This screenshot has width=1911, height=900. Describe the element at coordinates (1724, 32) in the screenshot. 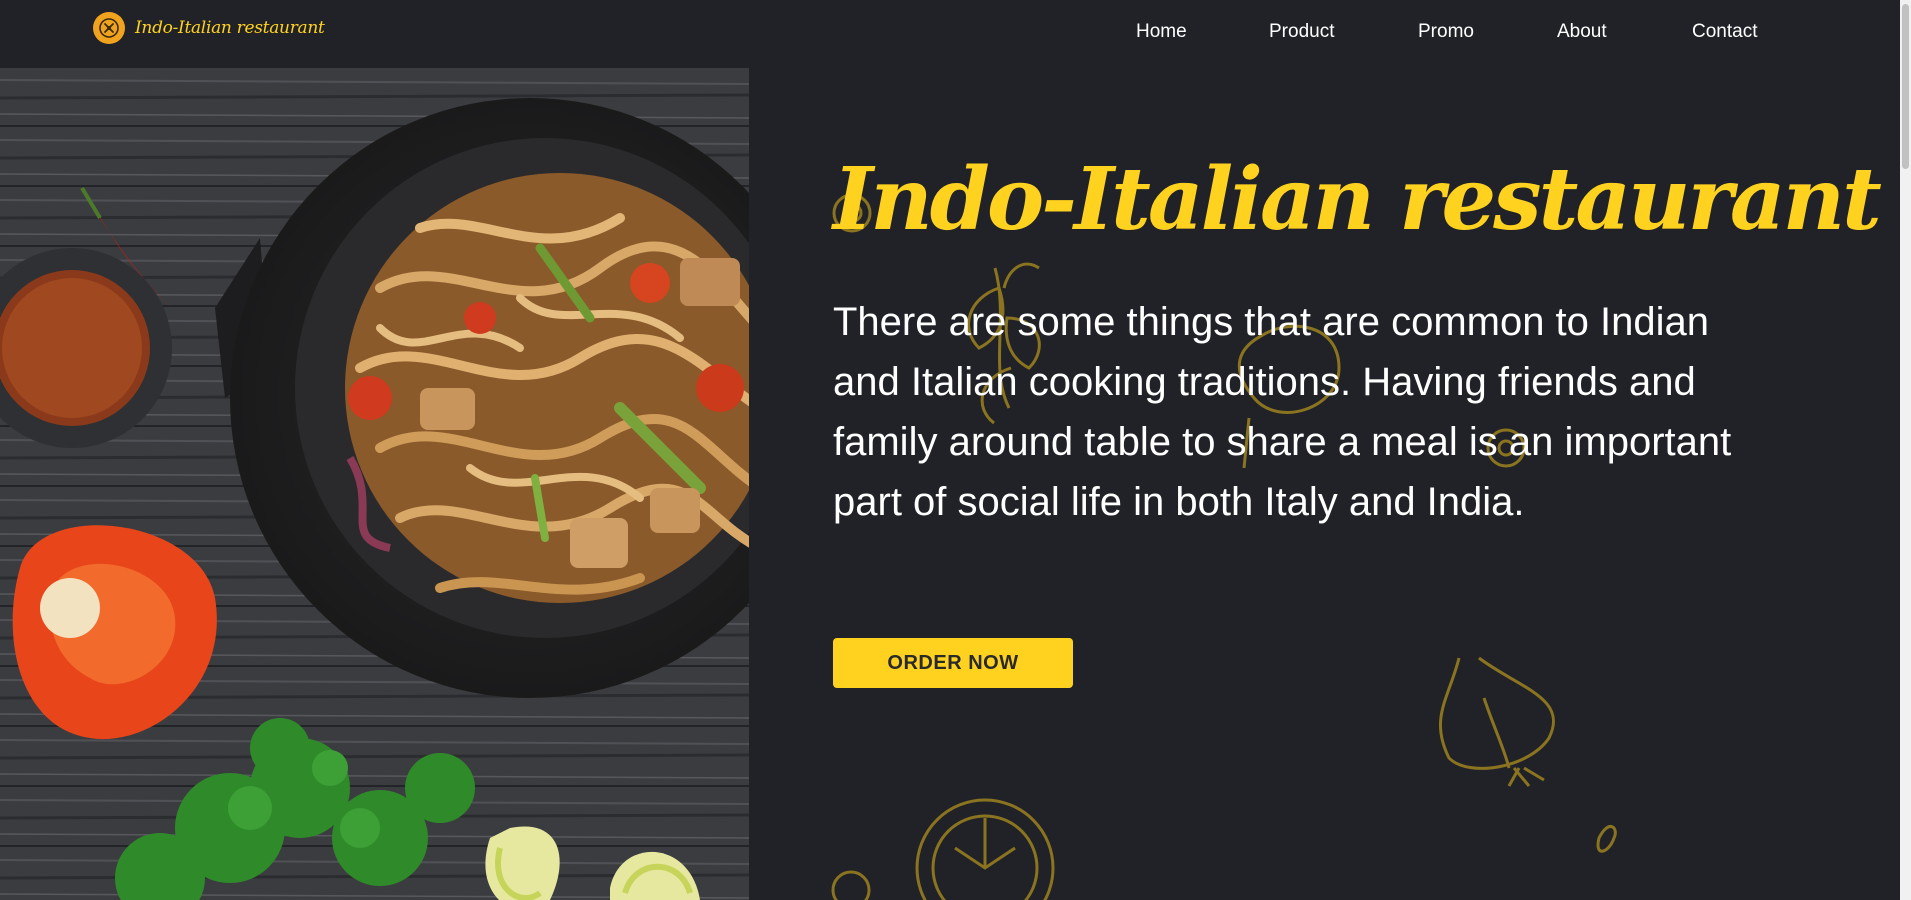

I see `nav-contact: Contact` at that location.